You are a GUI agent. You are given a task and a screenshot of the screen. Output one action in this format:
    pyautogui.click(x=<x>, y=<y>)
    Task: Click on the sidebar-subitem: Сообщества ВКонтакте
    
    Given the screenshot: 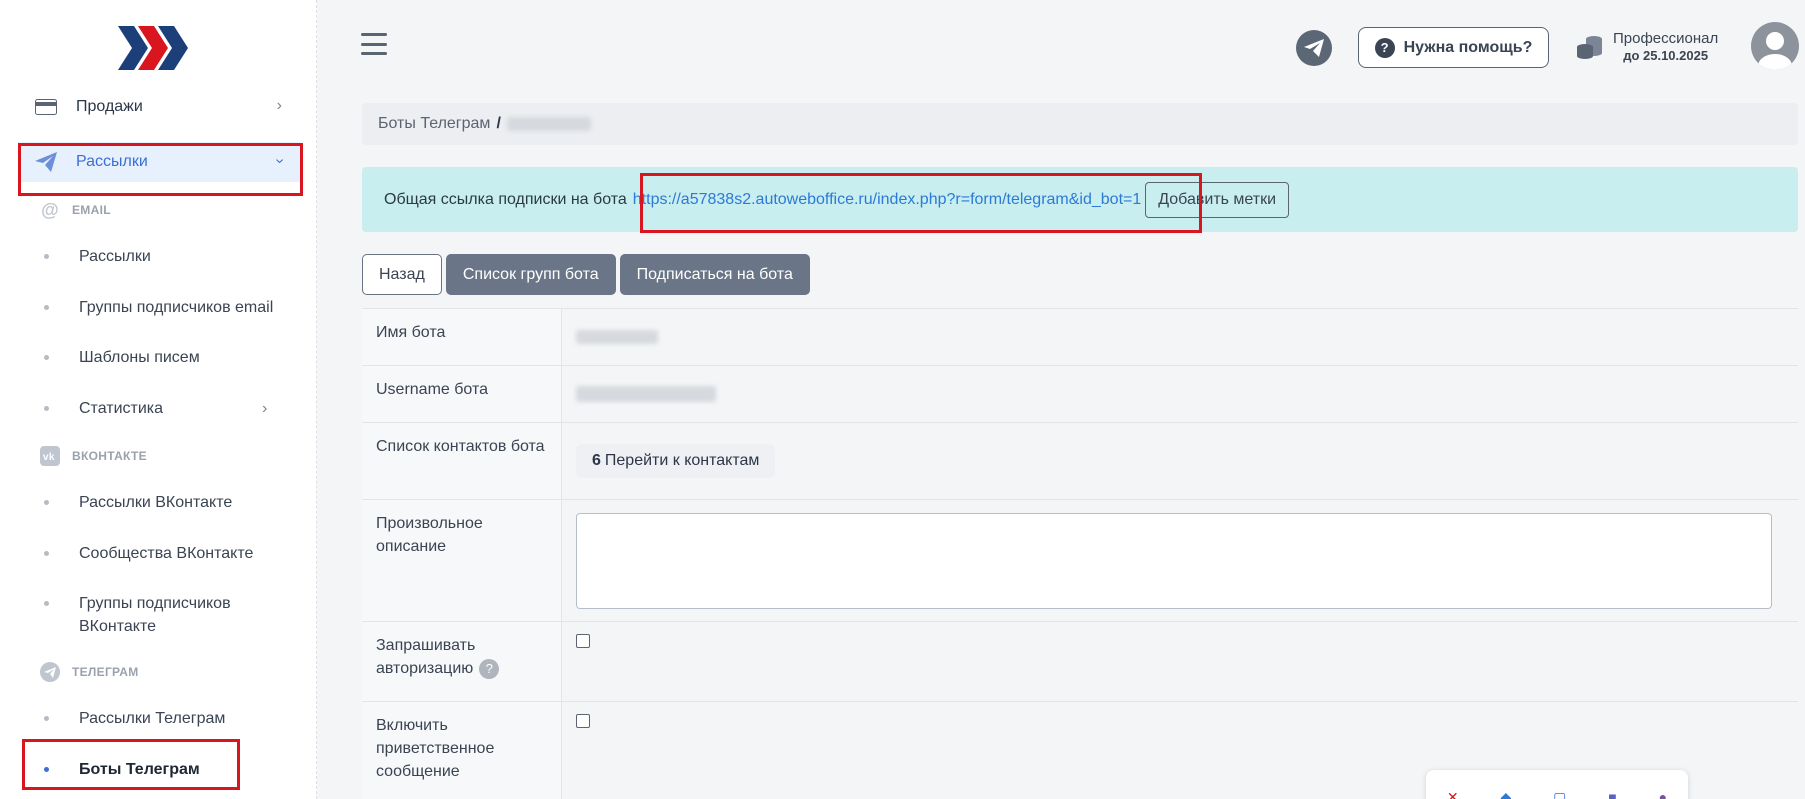 What is the action you would take?
    pyautogui.click(x=148, y=553)
    